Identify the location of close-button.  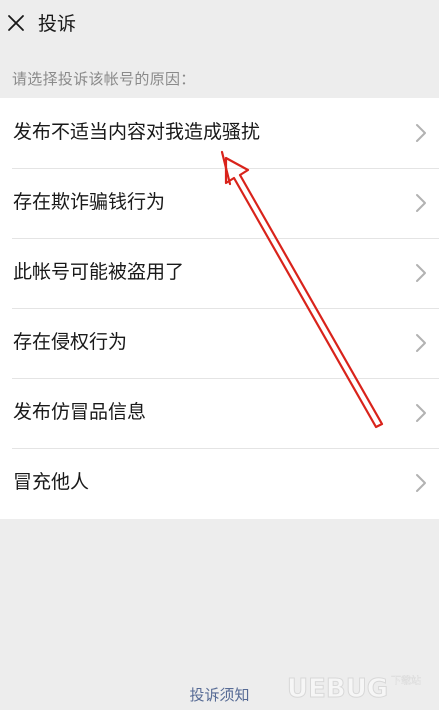
(17, 24).